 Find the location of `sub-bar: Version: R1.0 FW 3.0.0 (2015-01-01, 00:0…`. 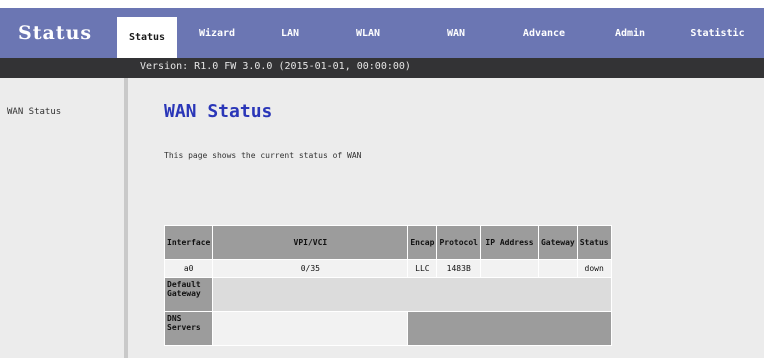

sub-bar: Version: R1.0 FW 3.0.0 (2015-01-01, 00:0… is located at coordinates (382, 68).